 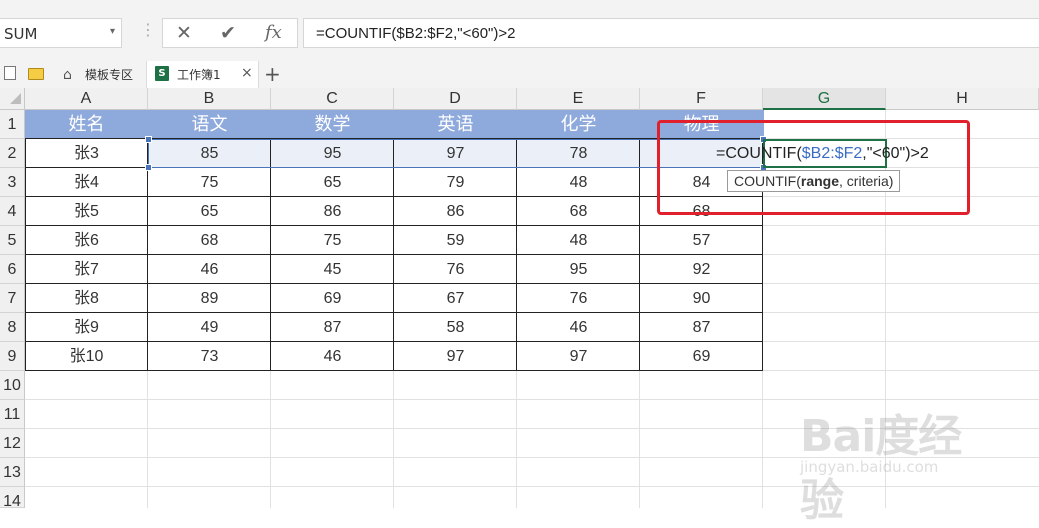 I want to click on tab-workbook-label: 工作簿1, so click(x=199, y=75).